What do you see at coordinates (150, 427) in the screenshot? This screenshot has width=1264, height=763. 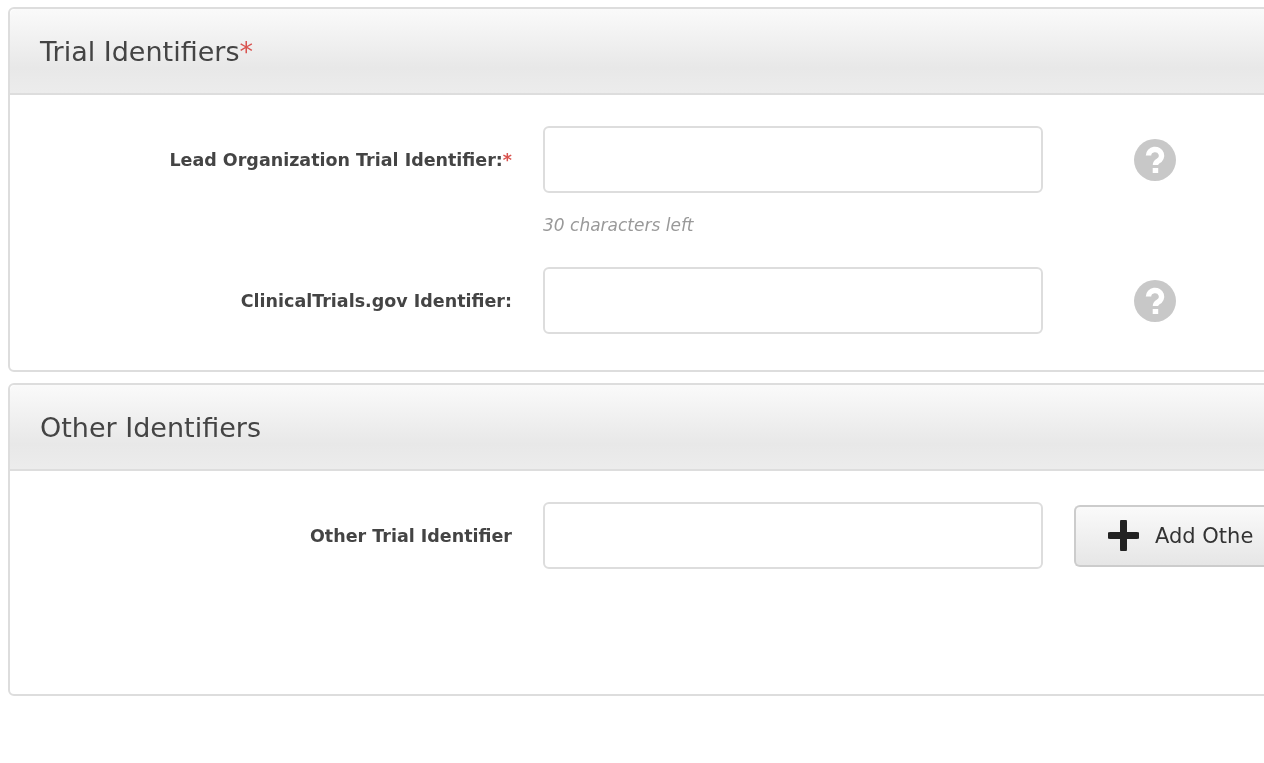 I see `panel-title: Other Identifiers` at bounding box center [150, 427].